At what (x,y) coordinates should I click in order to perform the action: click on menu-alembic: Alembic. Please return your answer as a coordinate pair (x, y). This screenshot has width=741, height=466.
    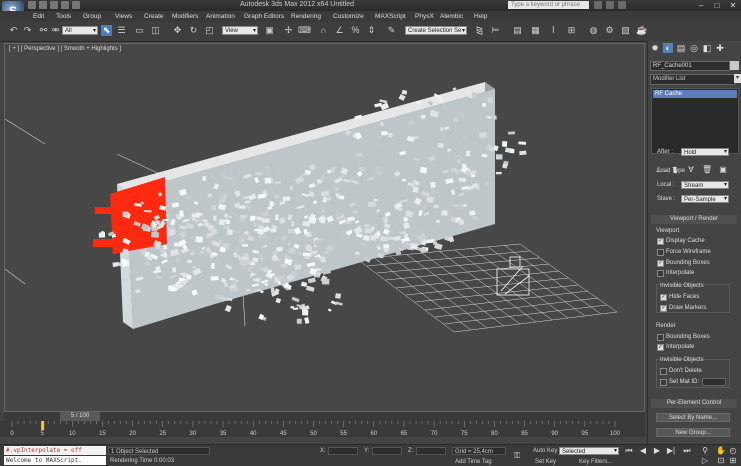
    Looking at the image, I should click on (451, 16).